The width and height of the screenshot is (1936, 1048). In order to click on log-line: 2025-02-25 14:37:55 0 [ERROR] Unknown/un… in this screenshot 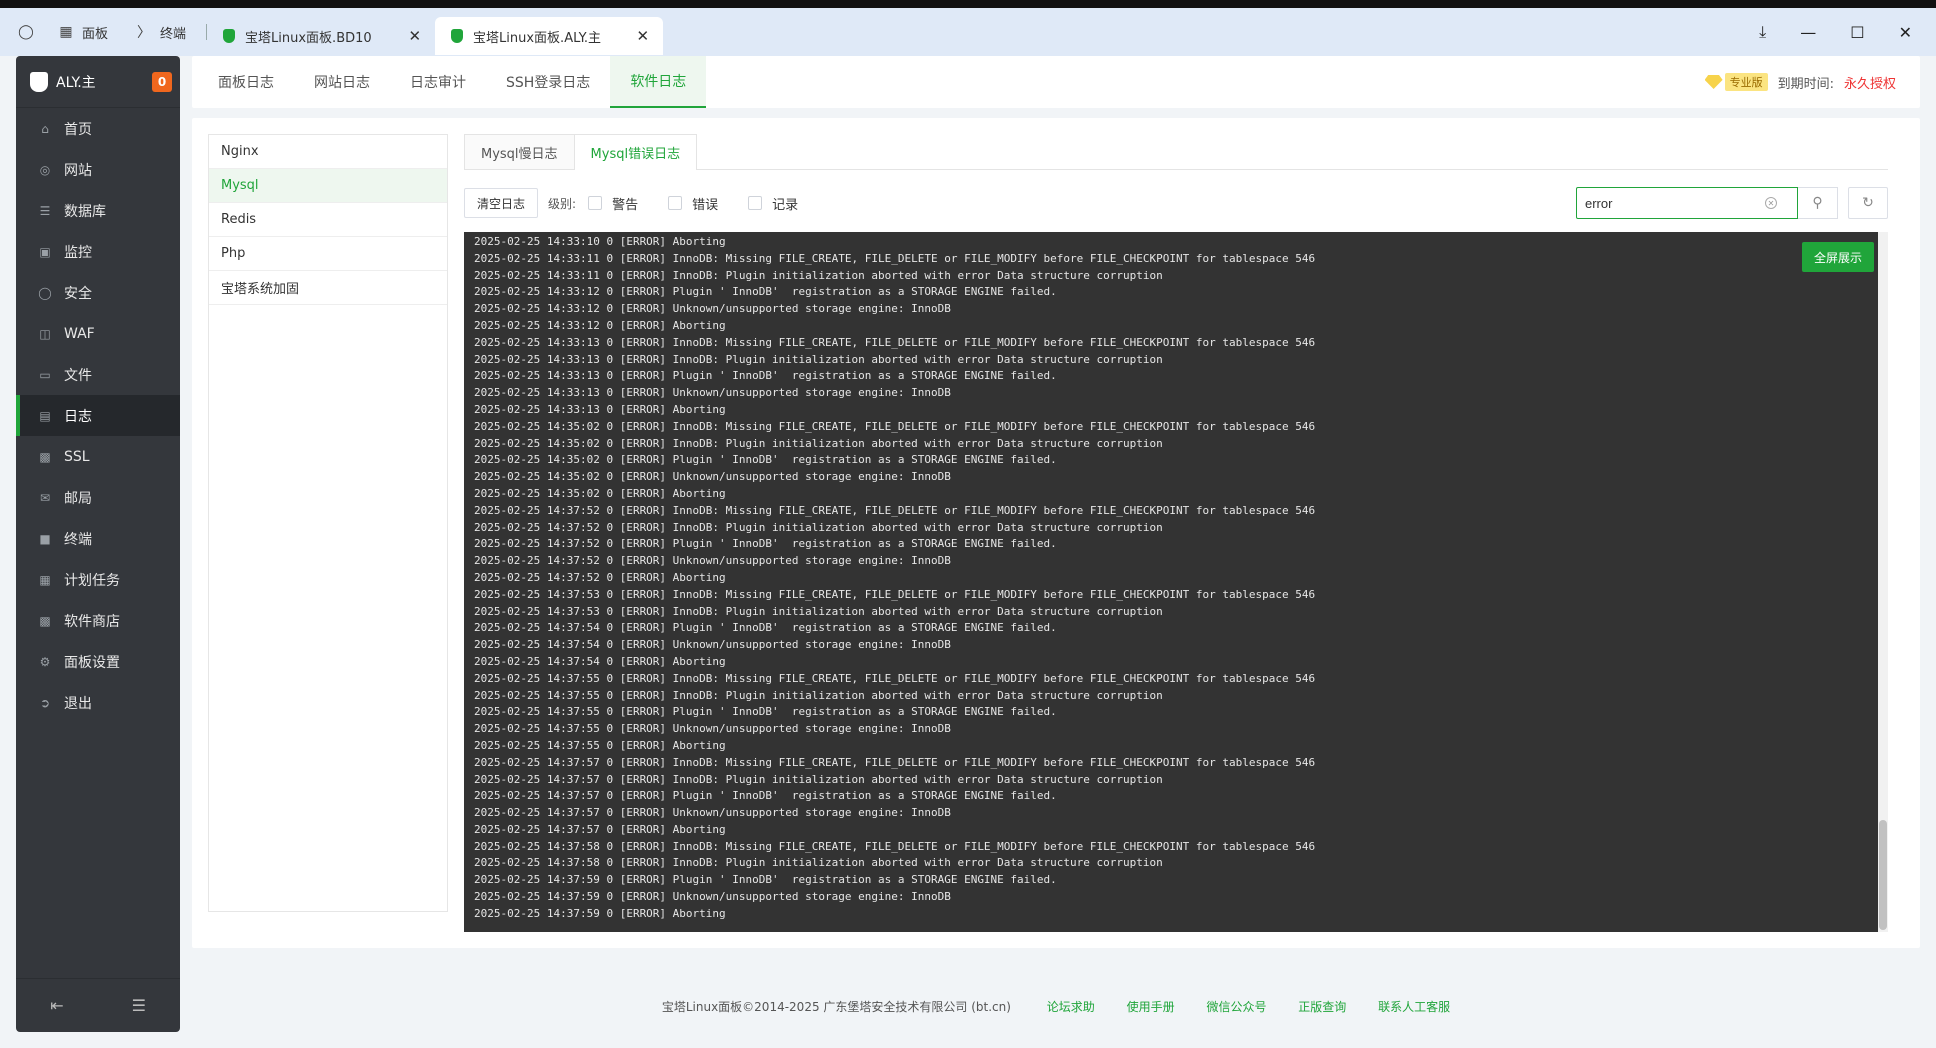, I will do `click(712, 729)`.